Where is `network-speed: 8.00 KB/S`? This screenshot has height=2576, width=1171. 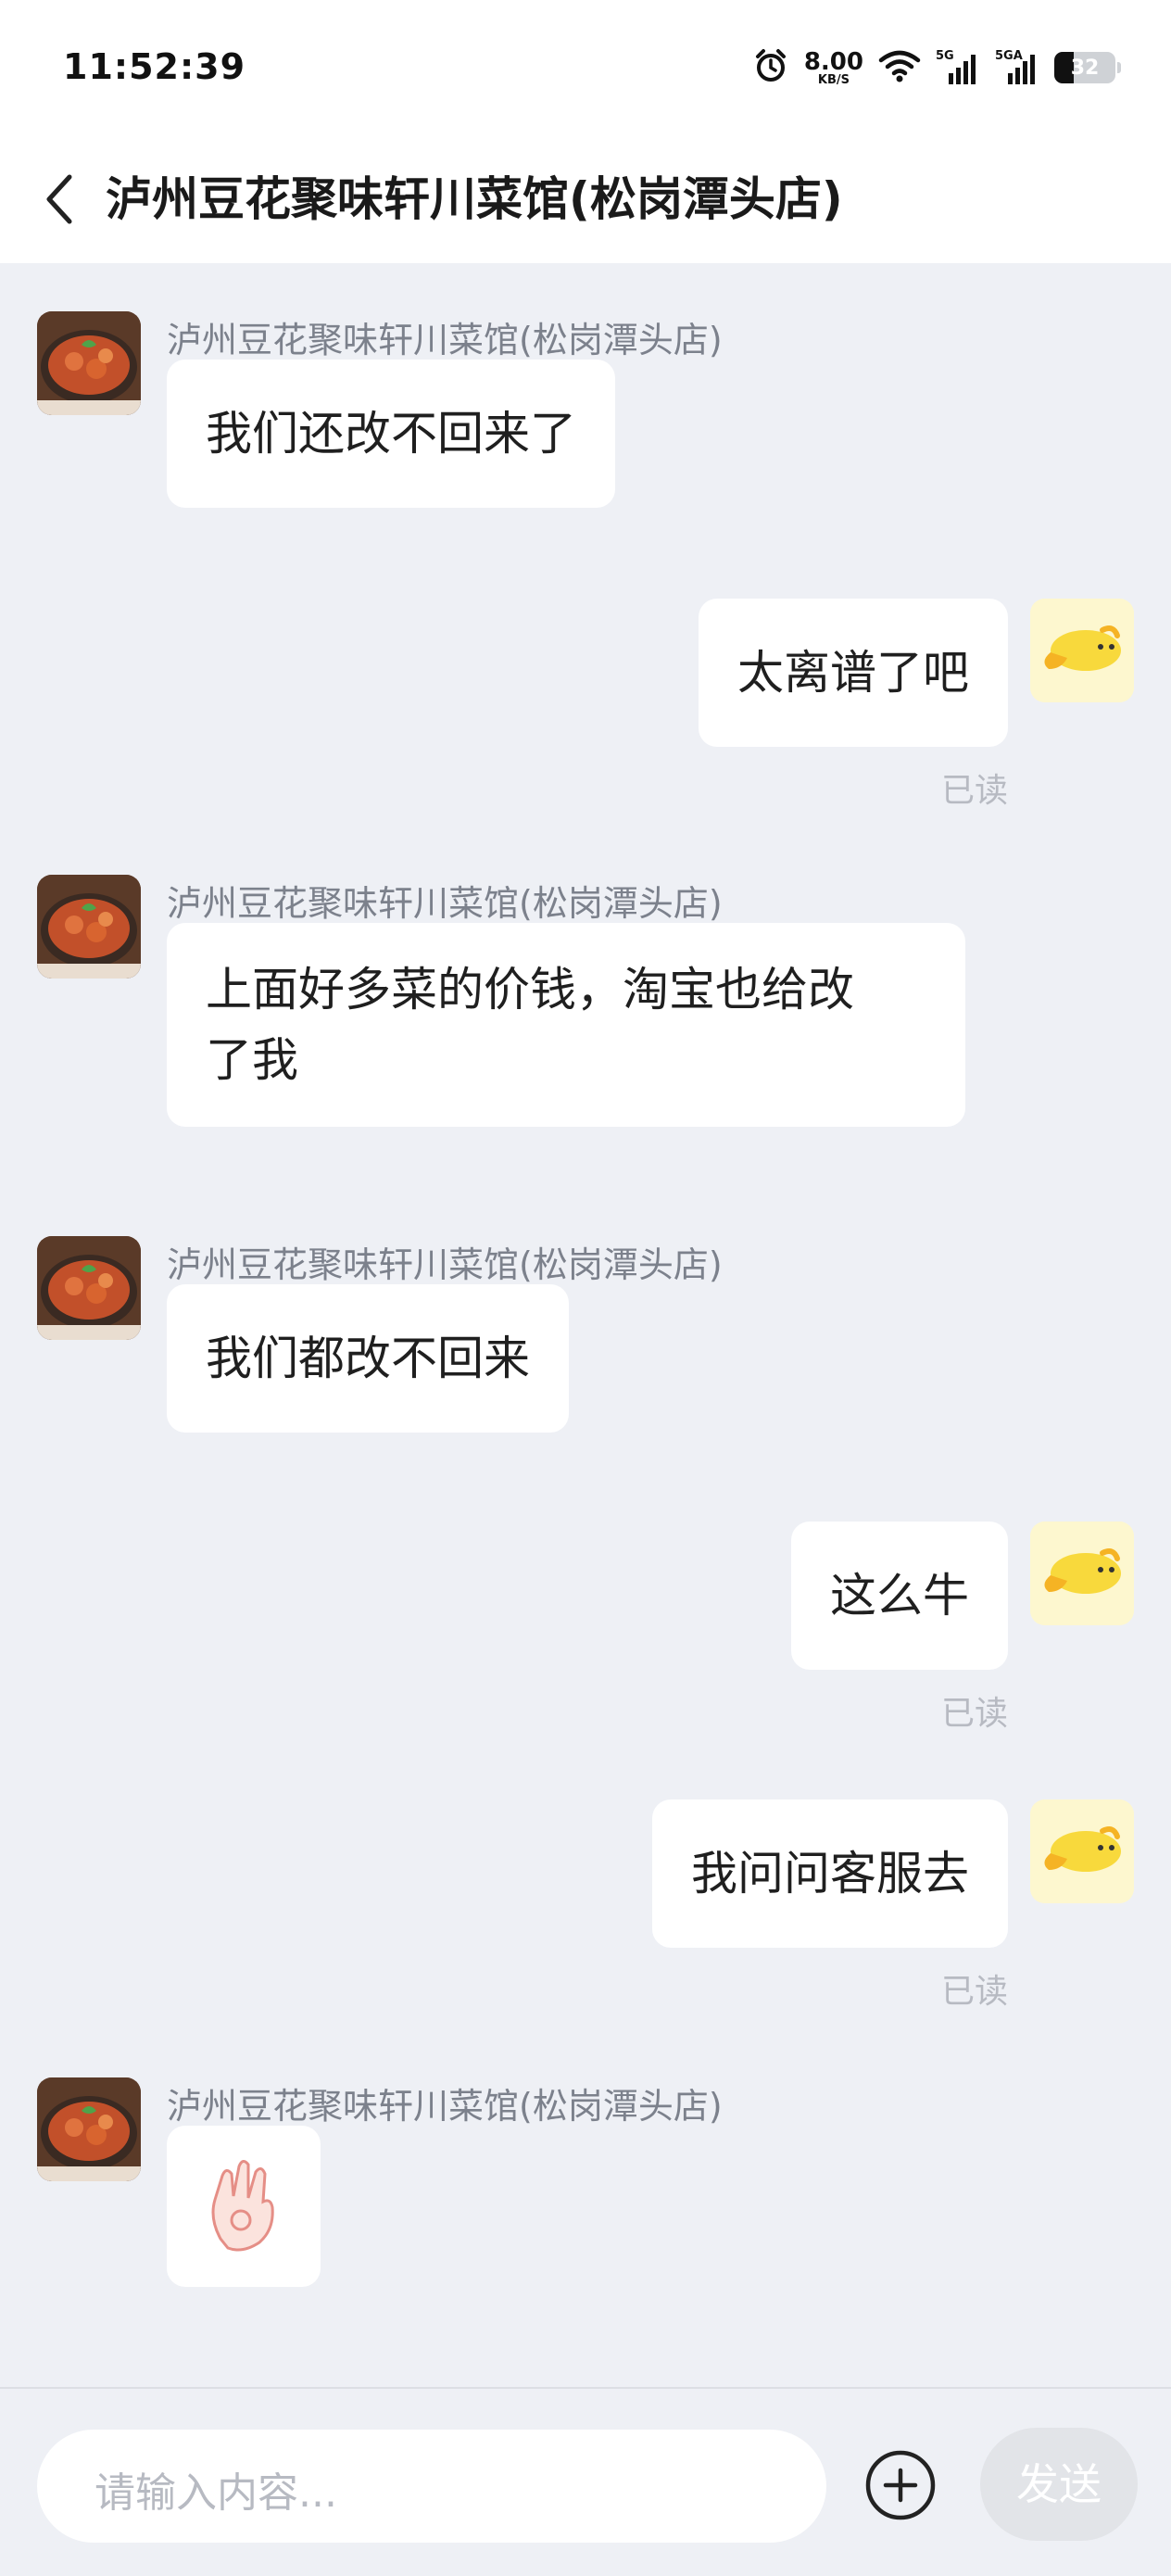
network-speed: 8.00 KB/S is located at coordinates (834, 68).